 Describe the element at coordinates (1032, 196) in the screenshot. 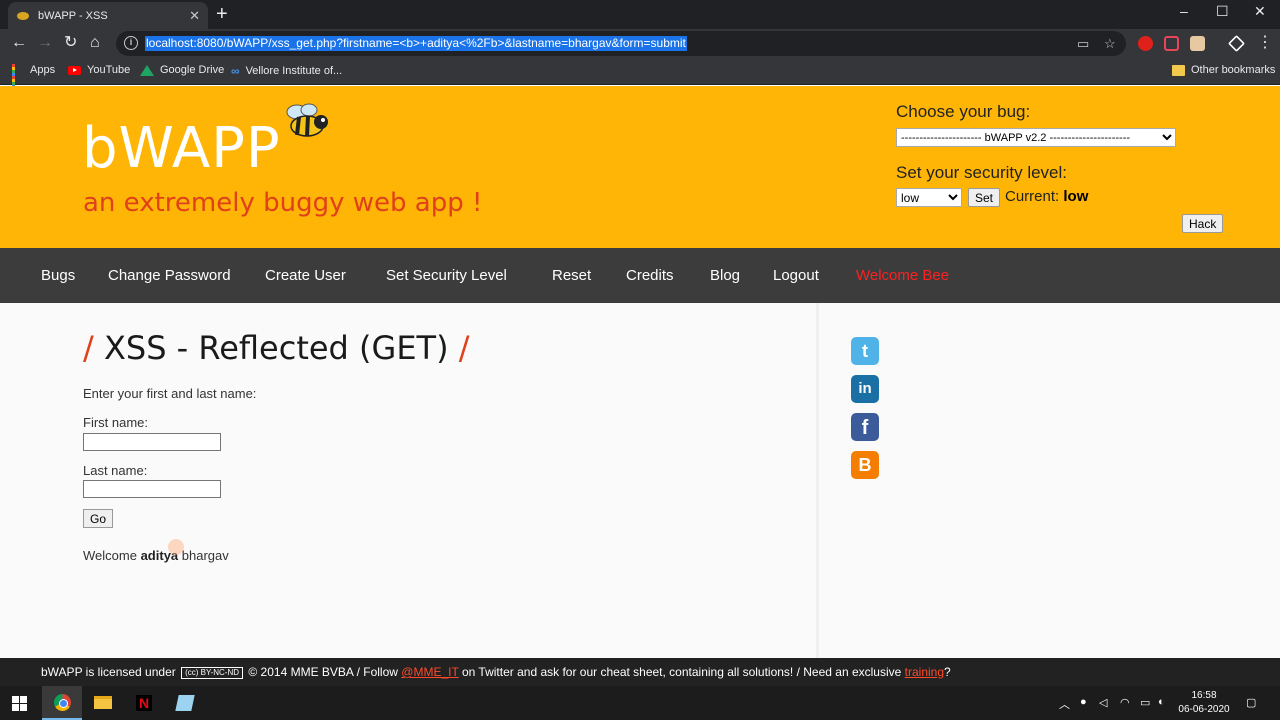

I see `current-label: Current:` at that location.